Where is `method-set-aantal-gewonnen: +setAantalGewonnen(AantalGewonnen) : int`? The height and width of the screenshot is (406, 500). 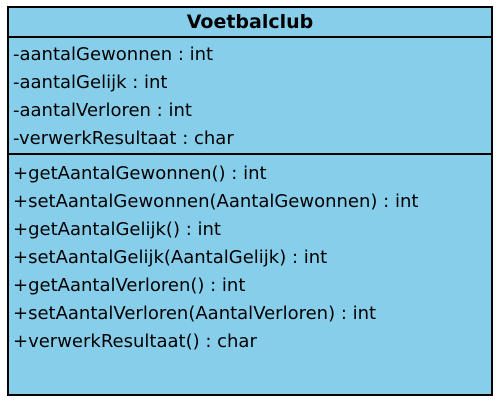
method-set-aantal-gewonnen: +setAantalGewonnen(AantalGewonnen) : int is located at coordinates (216, 201).